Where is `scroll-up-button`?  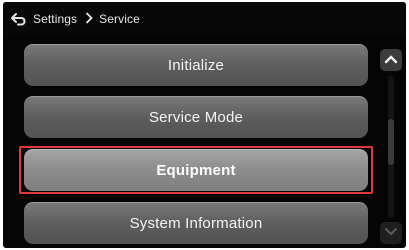
scroll-up-button is located at coordinates (391, 60).